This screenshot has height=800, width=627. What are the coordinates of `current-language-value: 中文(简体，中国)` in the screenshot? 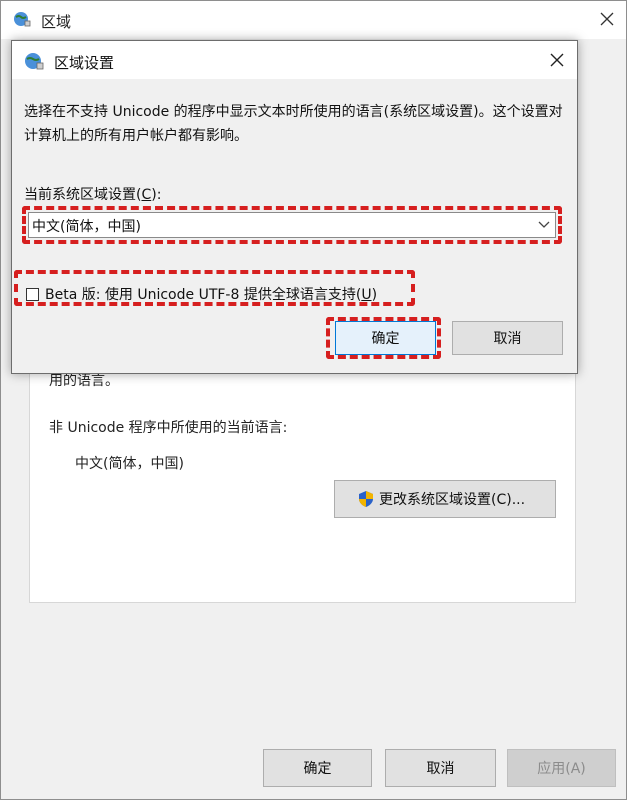 It's located at (129, 464).